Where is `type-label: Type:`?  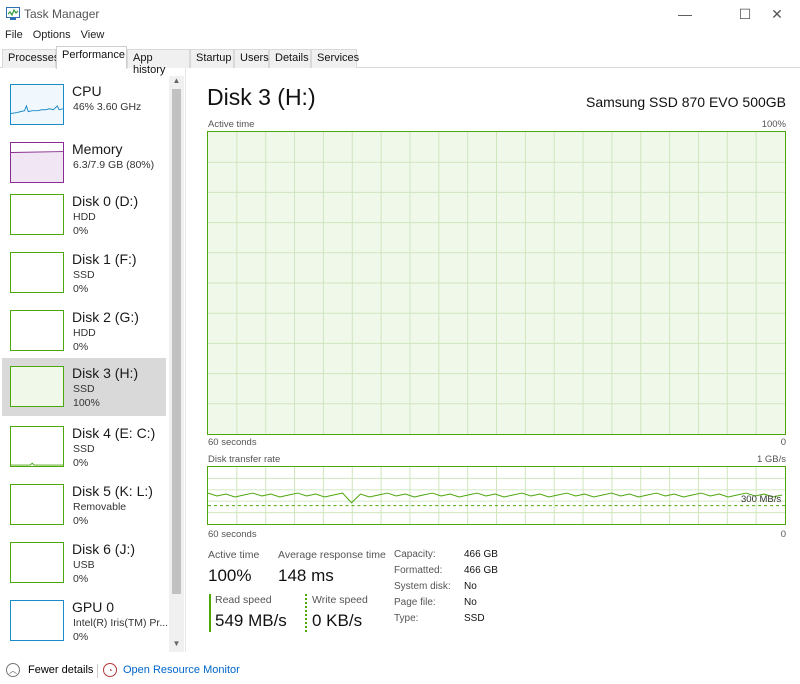
type-label: Type: is located at coordinates (406, 618).